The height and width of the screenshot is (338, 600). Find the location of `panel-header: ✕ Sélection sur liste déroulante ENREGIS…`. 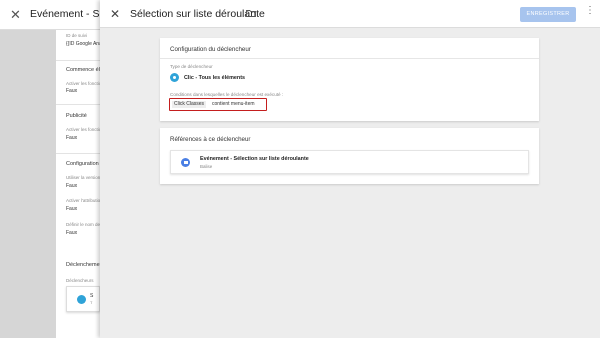

panel-header: ✕ Sélection sur liste déroulante ENREGIS… is located at coordinates (350, 14).